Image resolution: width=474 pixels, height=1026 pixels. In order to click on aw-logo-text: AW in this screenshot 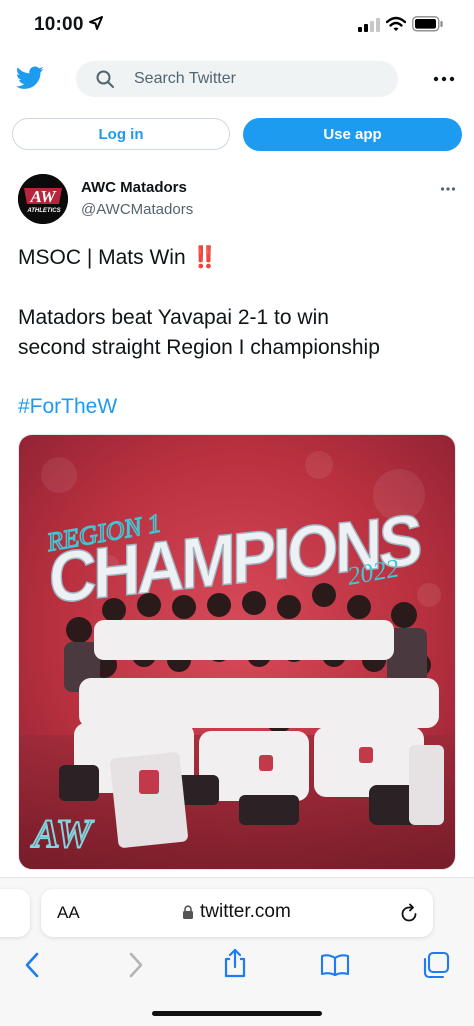, I will do `click(62, 833)`.